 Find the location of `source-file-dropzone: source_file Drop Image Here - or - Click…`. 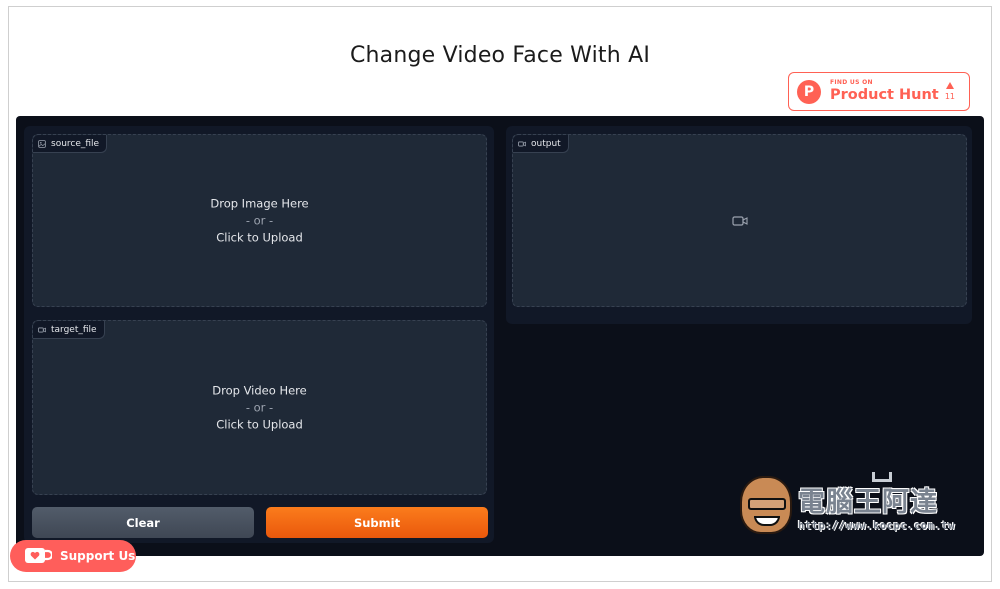

source-file-dropzone: source_file Drop Image Here - or - Click… is located at coordinates (259, 220).